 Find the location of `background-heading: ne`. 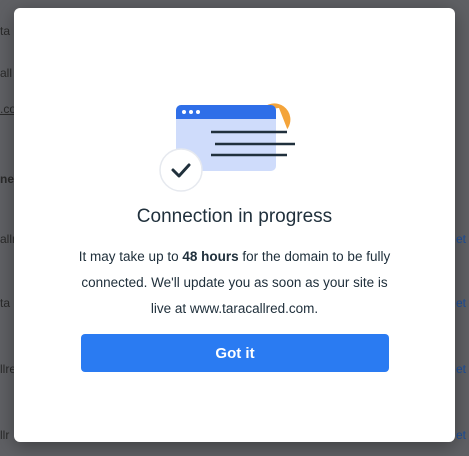

background-heading: ne is located at coordinates (7, 179).